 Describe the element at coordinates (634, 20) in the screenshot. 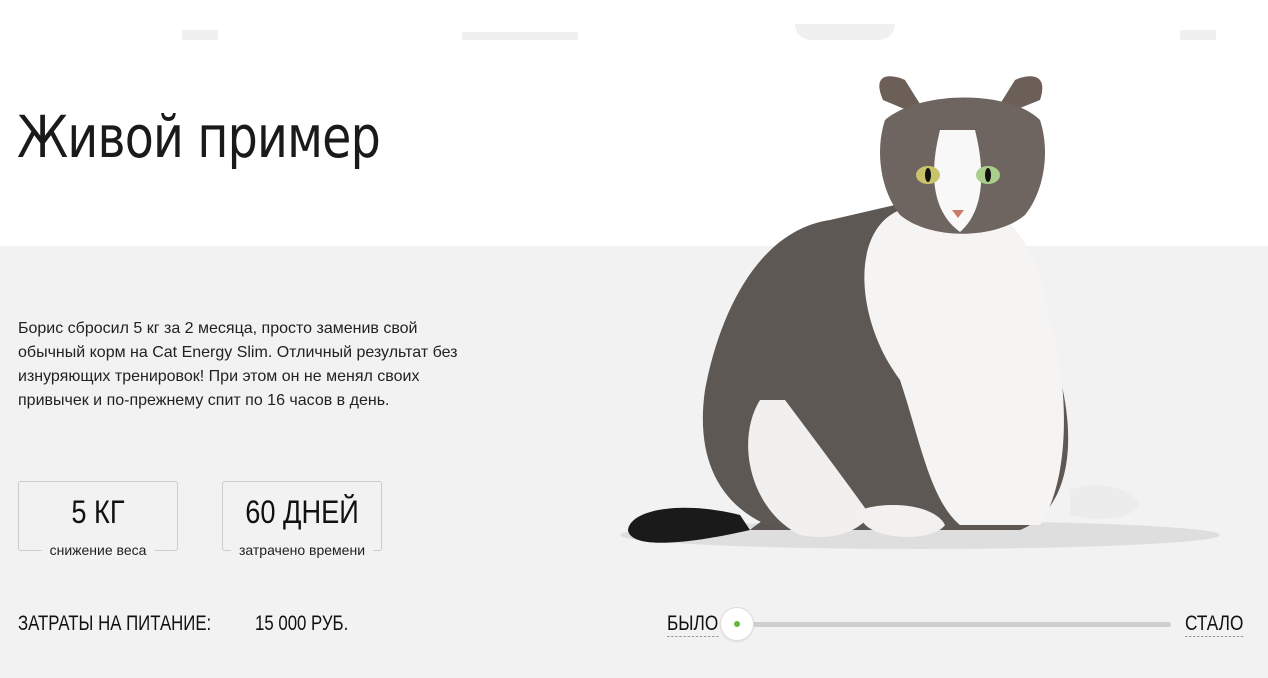

I see `background-decor` at that location.